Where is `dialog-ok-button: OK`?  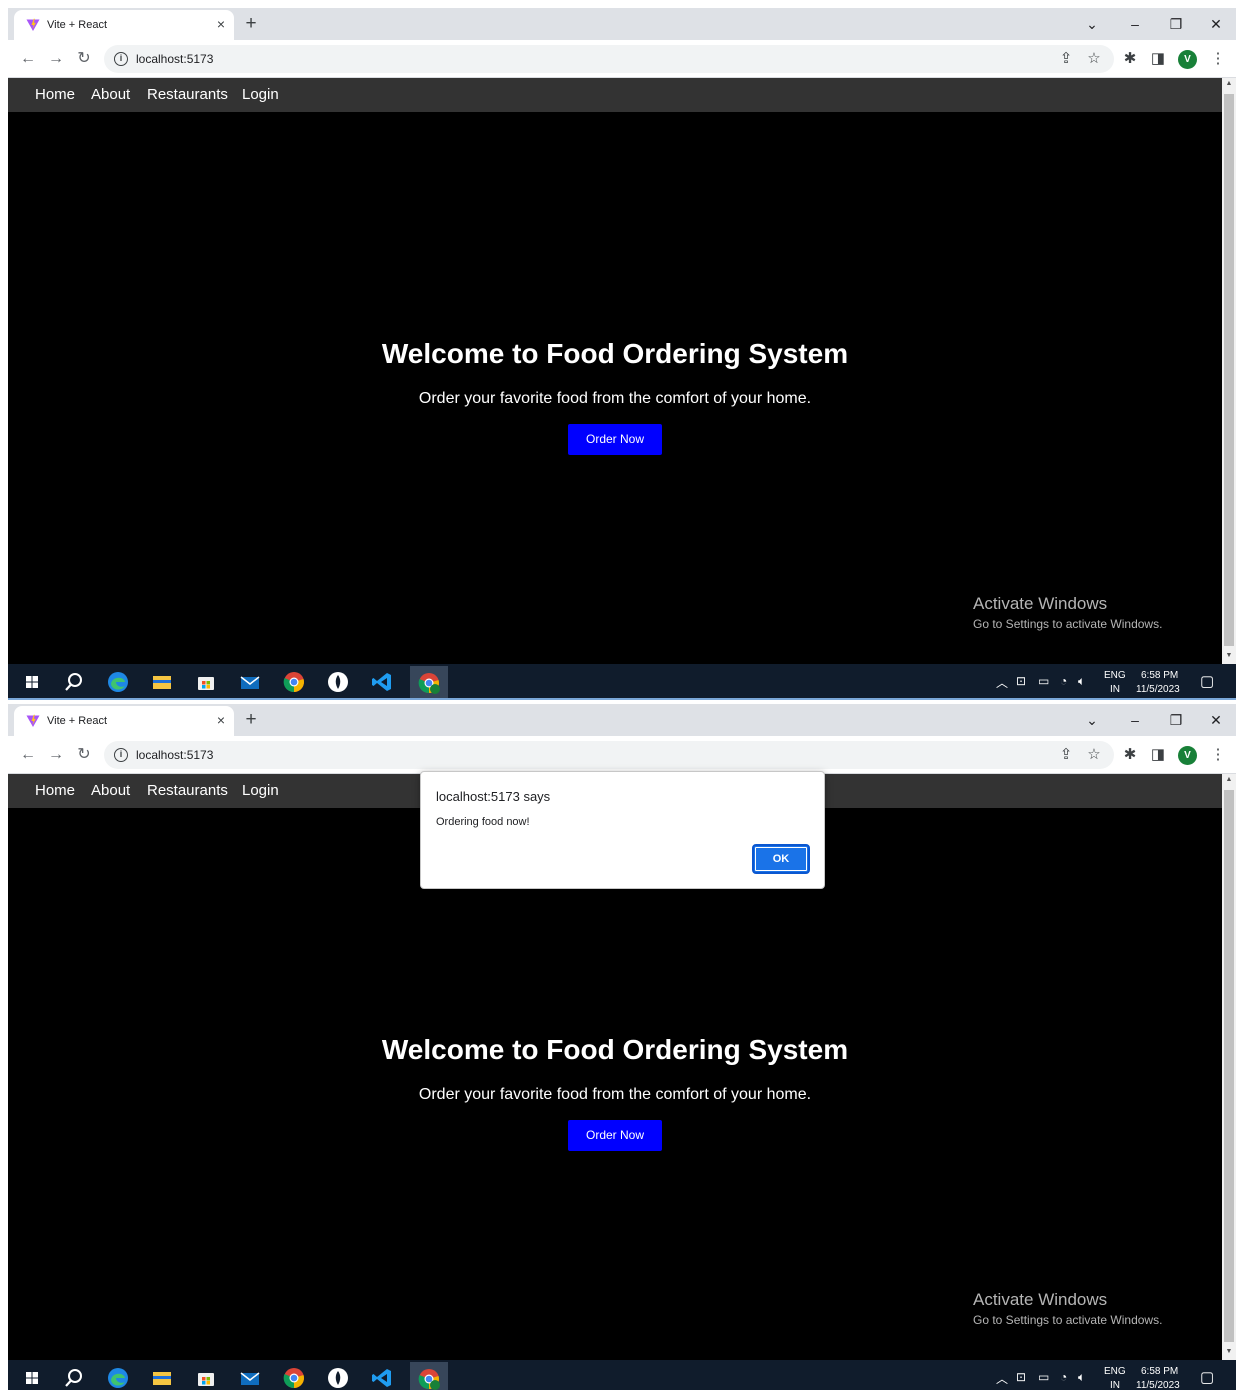
dialog-ok-button: OK is located at coordinates (781, 859).